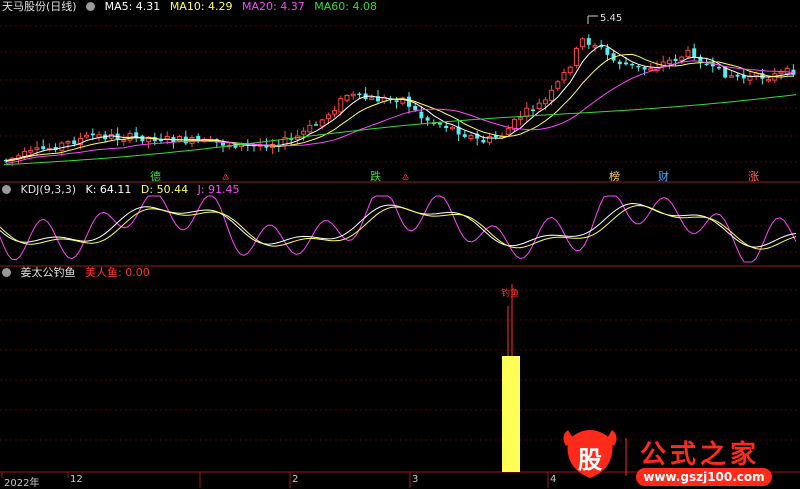  I want to click on x-axis-label: 12, so click(76, 479).